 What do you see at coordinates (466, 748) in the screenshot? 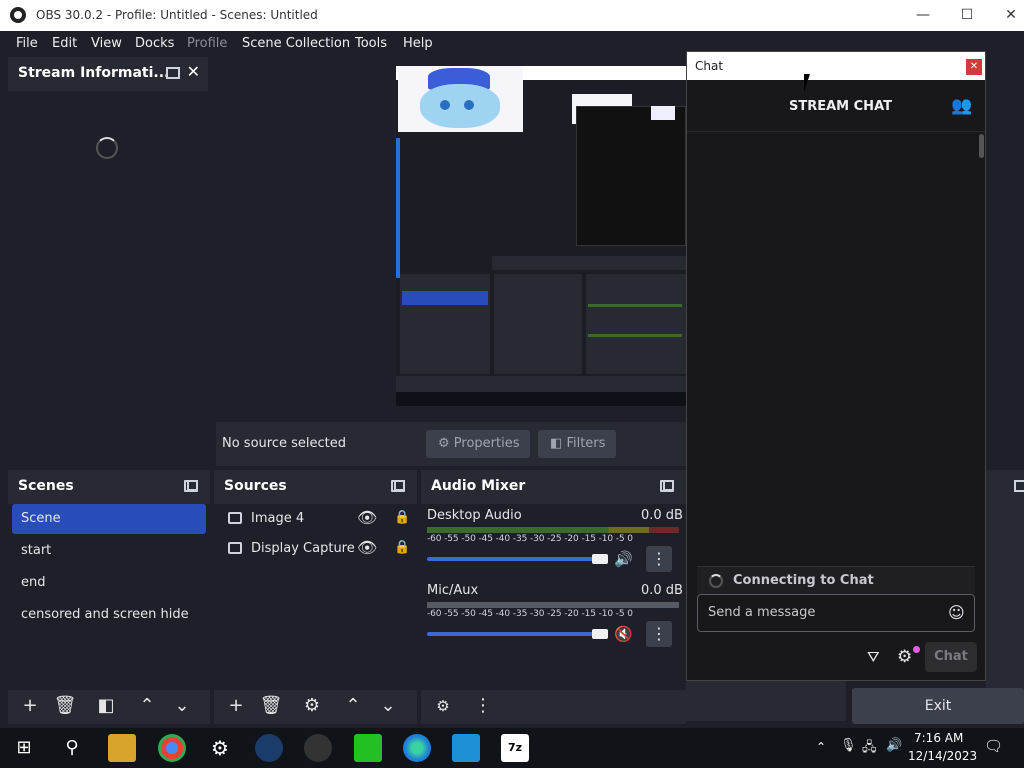
I see `app-icon` at bounding box center [466, 748].